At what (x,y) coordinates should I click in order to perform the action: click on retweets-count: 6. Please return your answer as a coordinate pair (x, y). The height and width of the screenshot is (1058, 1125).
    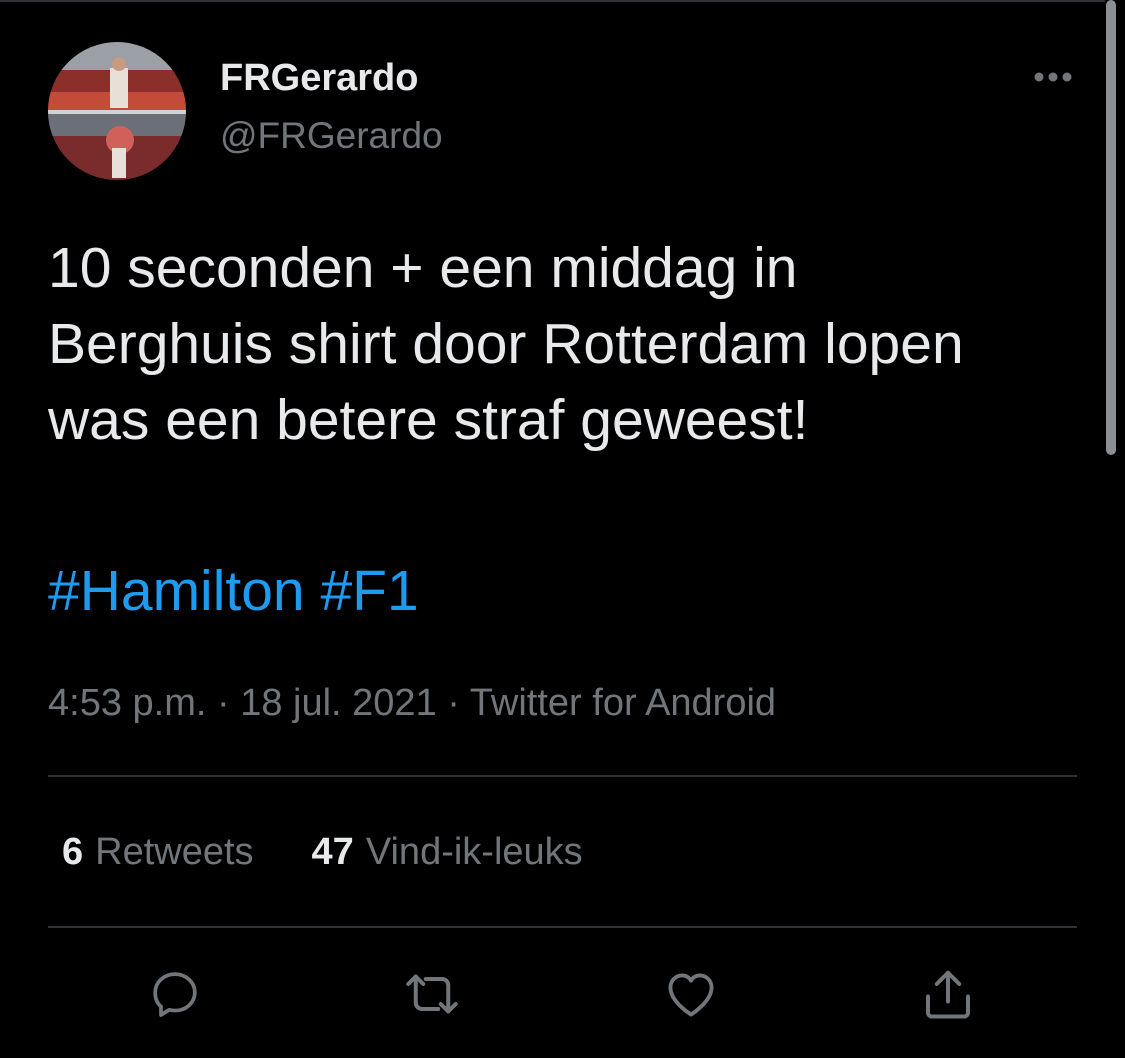
    Looking at the image, I should click on (73, 852).